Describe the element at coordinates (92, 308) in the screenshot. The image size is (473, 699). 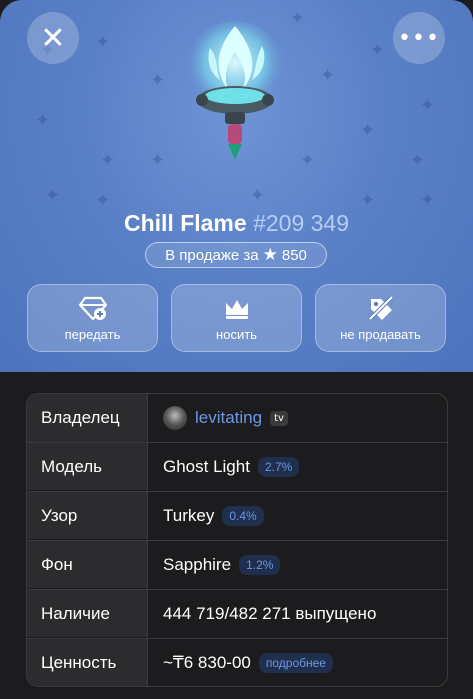
I see `gift-transfer-icon` at that location.